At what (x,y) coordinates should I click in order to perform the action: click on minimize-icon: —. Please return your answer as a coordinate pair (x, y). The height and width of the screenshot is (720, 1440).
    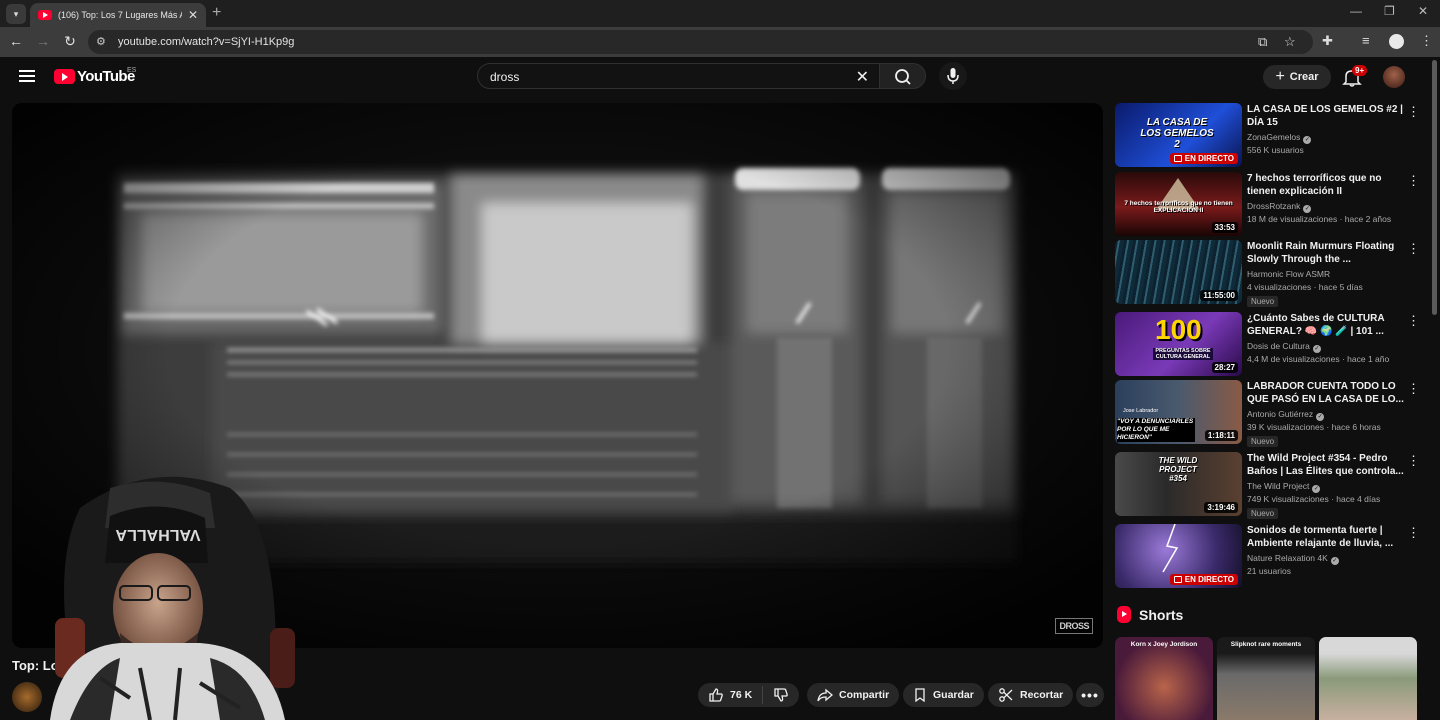
    Looking at the image, I should click on (1356, 11).